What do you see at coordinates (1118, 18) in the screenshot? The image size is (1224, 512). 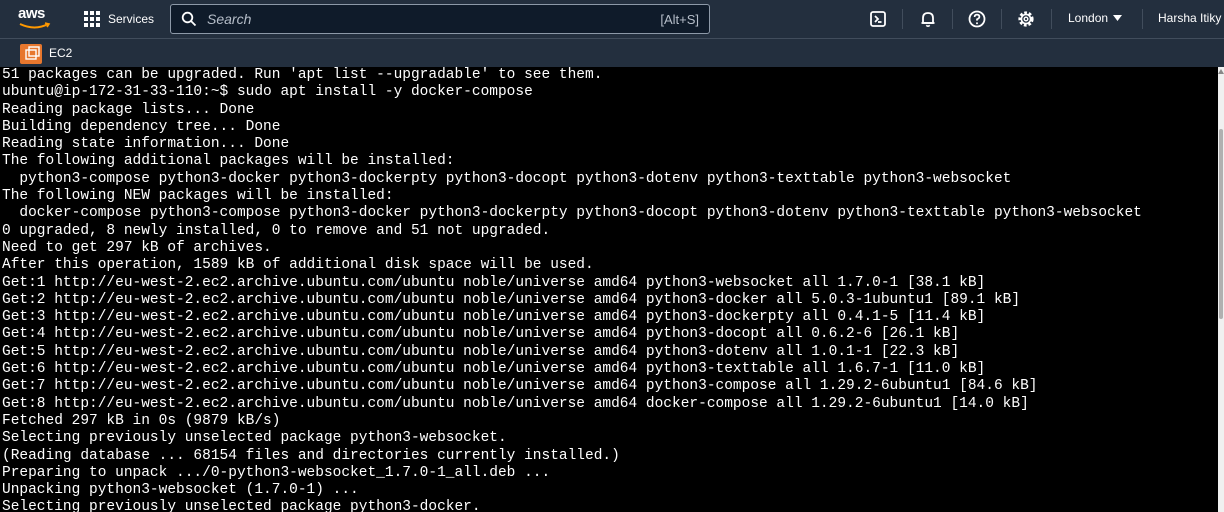 I see `caret-down-icon` at bounding box center [1118, 18].